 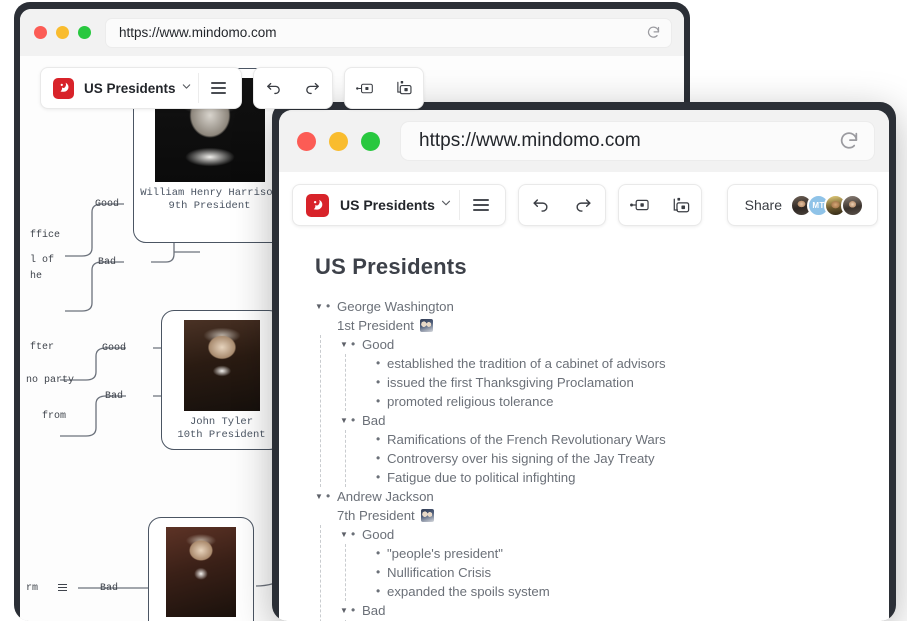 What do you see at coordinates (827, 205) in the screenshot?
I see `collaborator-avatars: MT` at bounding box center [827, 205].